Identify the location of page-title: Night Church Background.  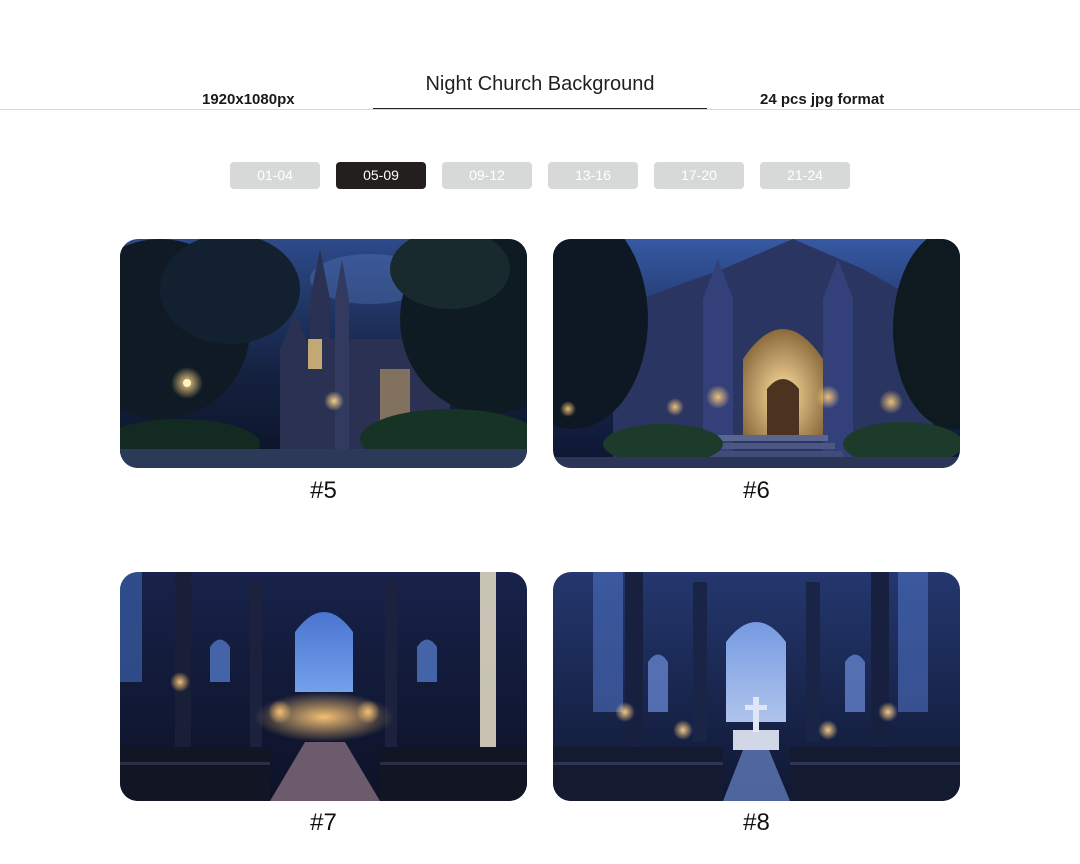
(540, 84).